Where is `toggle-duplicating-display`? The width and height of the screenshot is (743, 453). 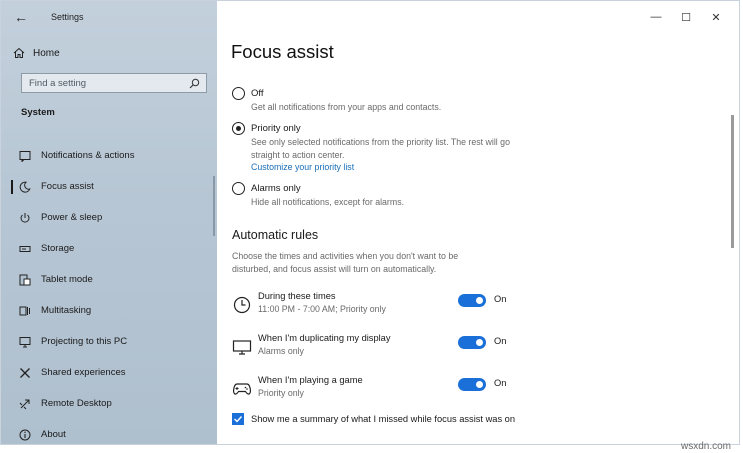
toggle-duplicating-display is located at coordinates (472, 342).